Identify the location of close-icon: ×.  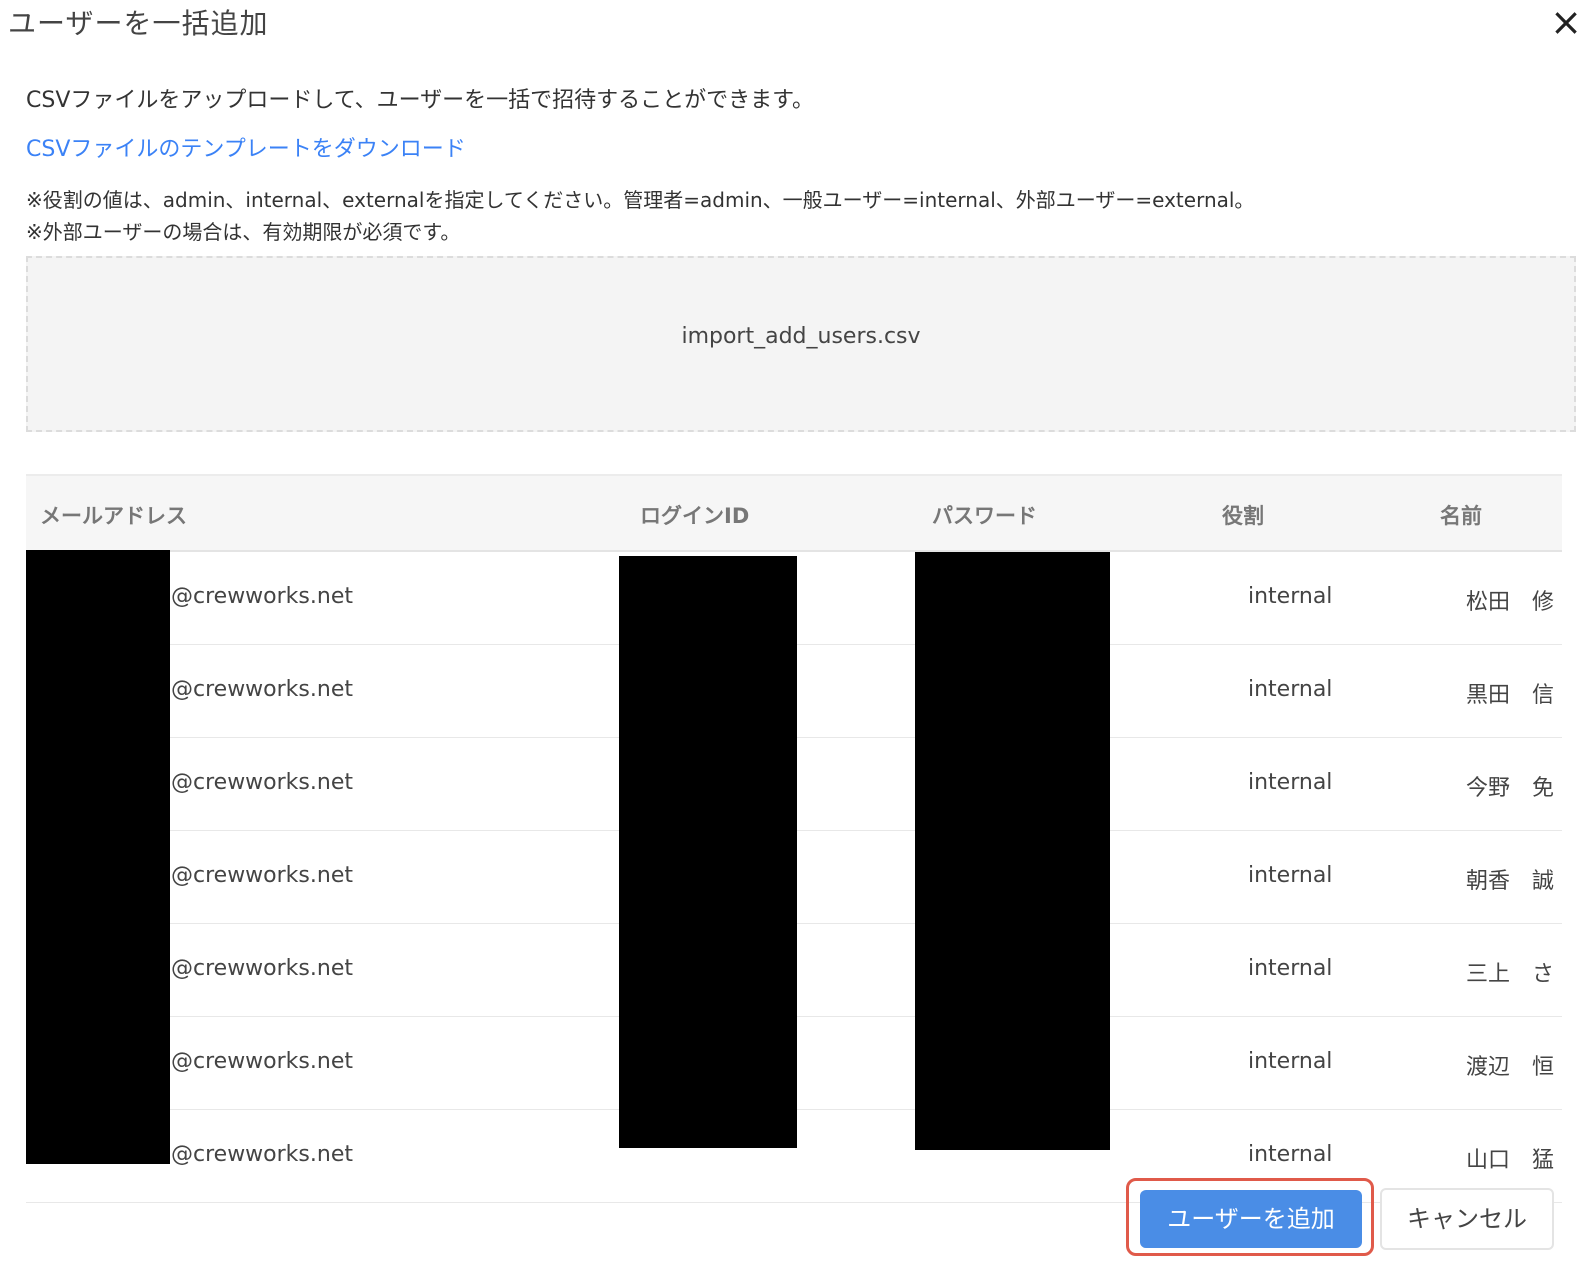
(1566, 23).